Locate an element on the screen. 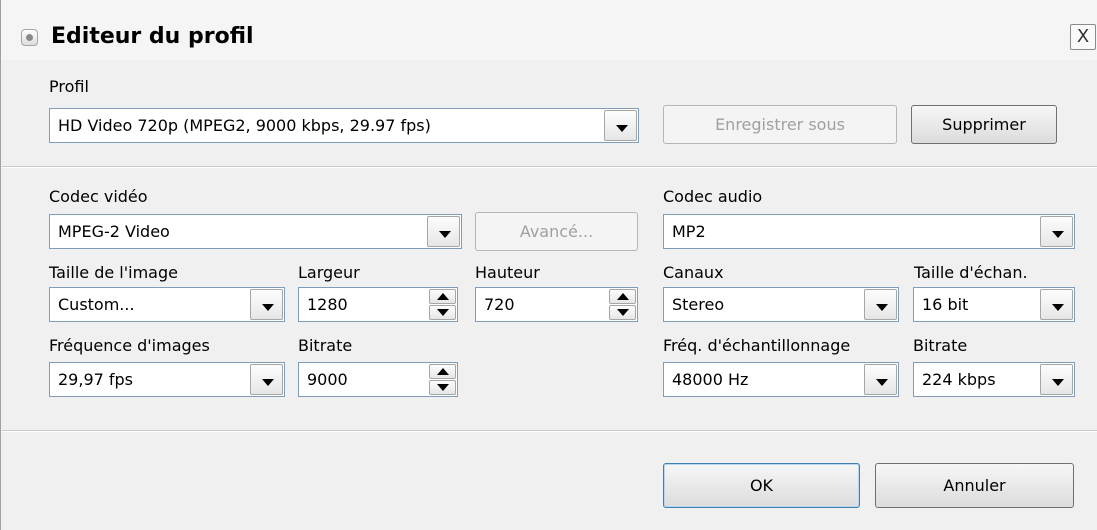 The image size is (1097, 530). width-value: 1280 is located at coordinates (327, 304).